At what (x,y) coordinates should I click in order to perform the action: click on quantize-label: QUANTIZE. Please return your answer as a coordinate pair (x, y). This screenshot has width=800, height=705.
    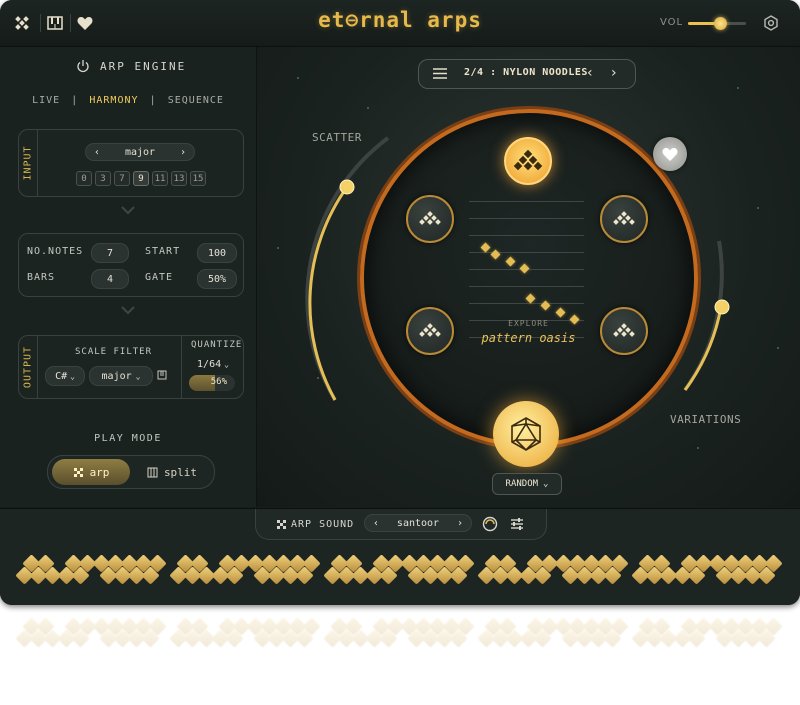
    Looking at the image, I should click on (217, 345).